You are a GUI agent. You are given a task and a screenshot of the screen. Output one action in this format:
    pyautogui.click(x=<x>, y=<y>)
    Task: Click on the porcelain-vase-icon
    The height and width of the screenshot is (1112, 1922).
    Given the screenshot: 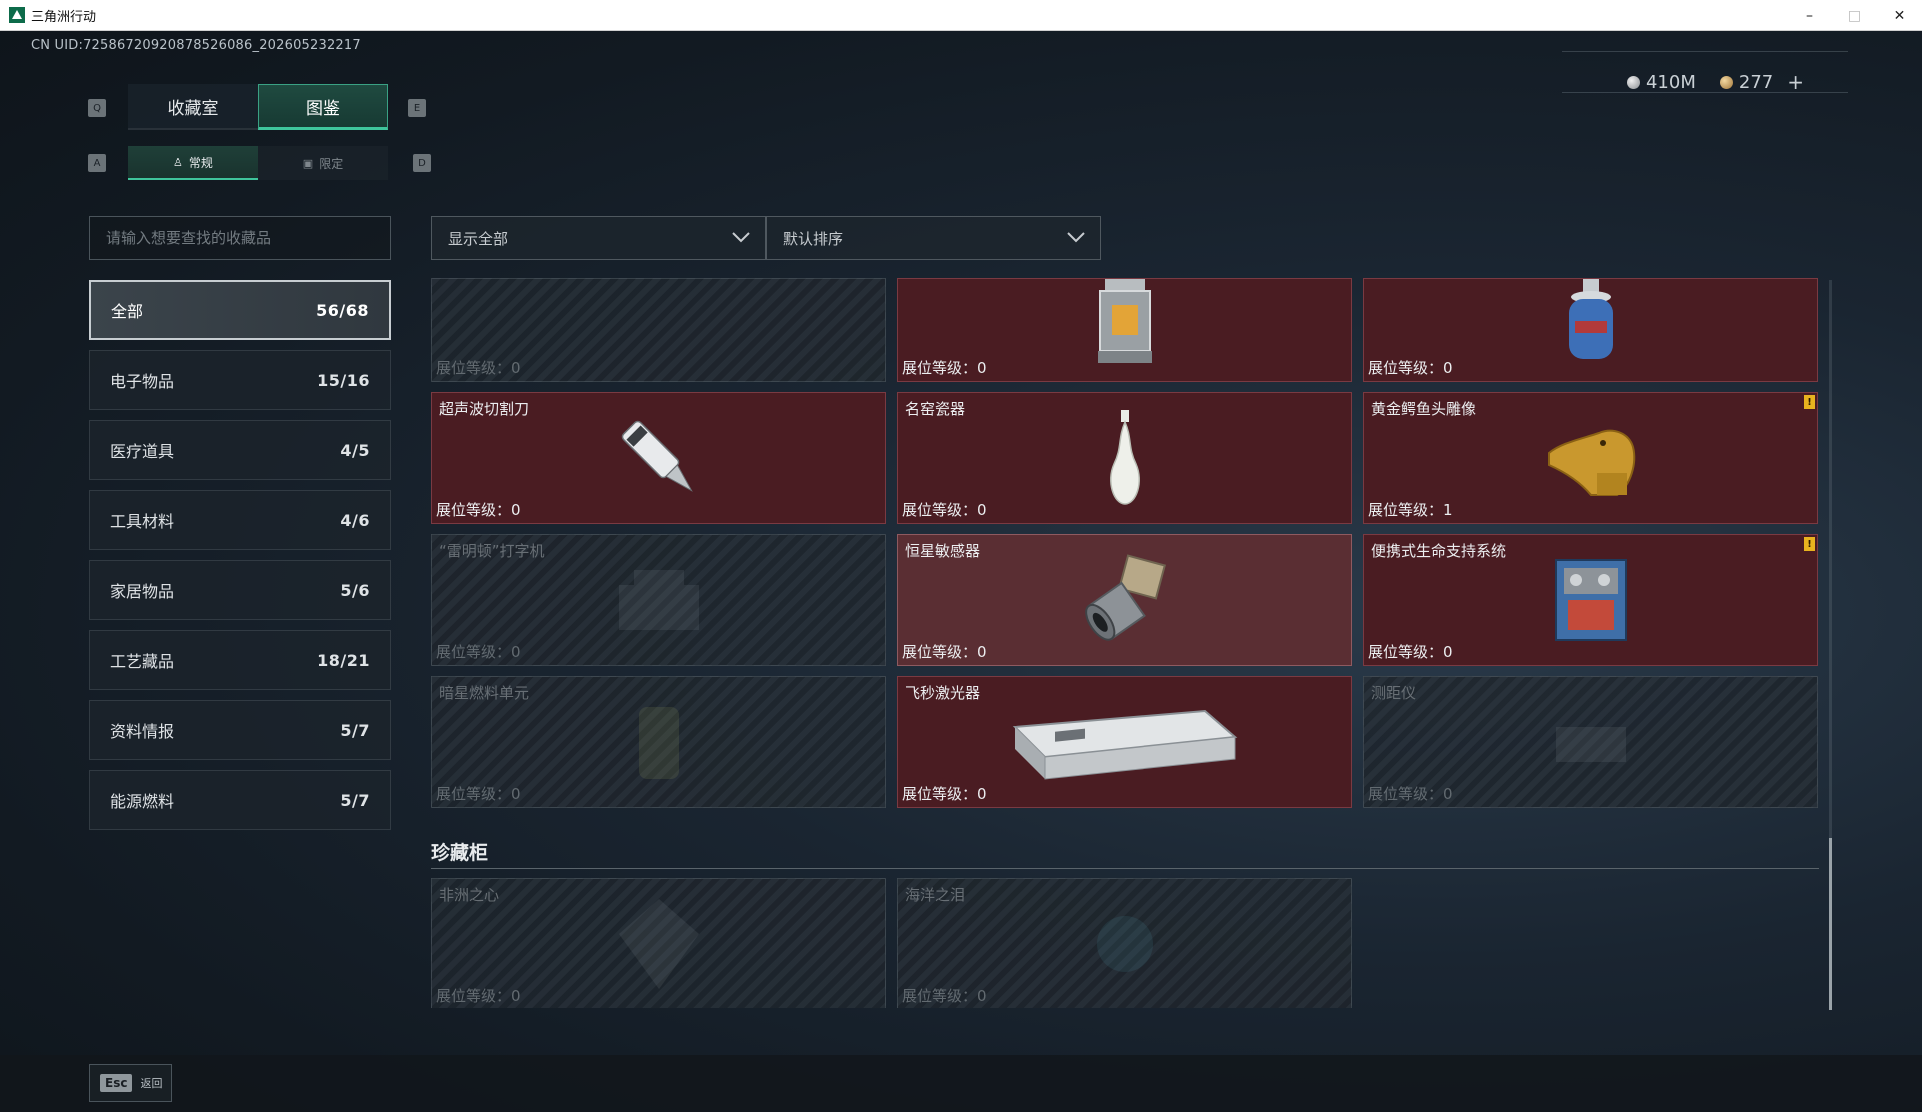 What is the action you would take?
    pyautogui.click(x=1124, y=457)
    